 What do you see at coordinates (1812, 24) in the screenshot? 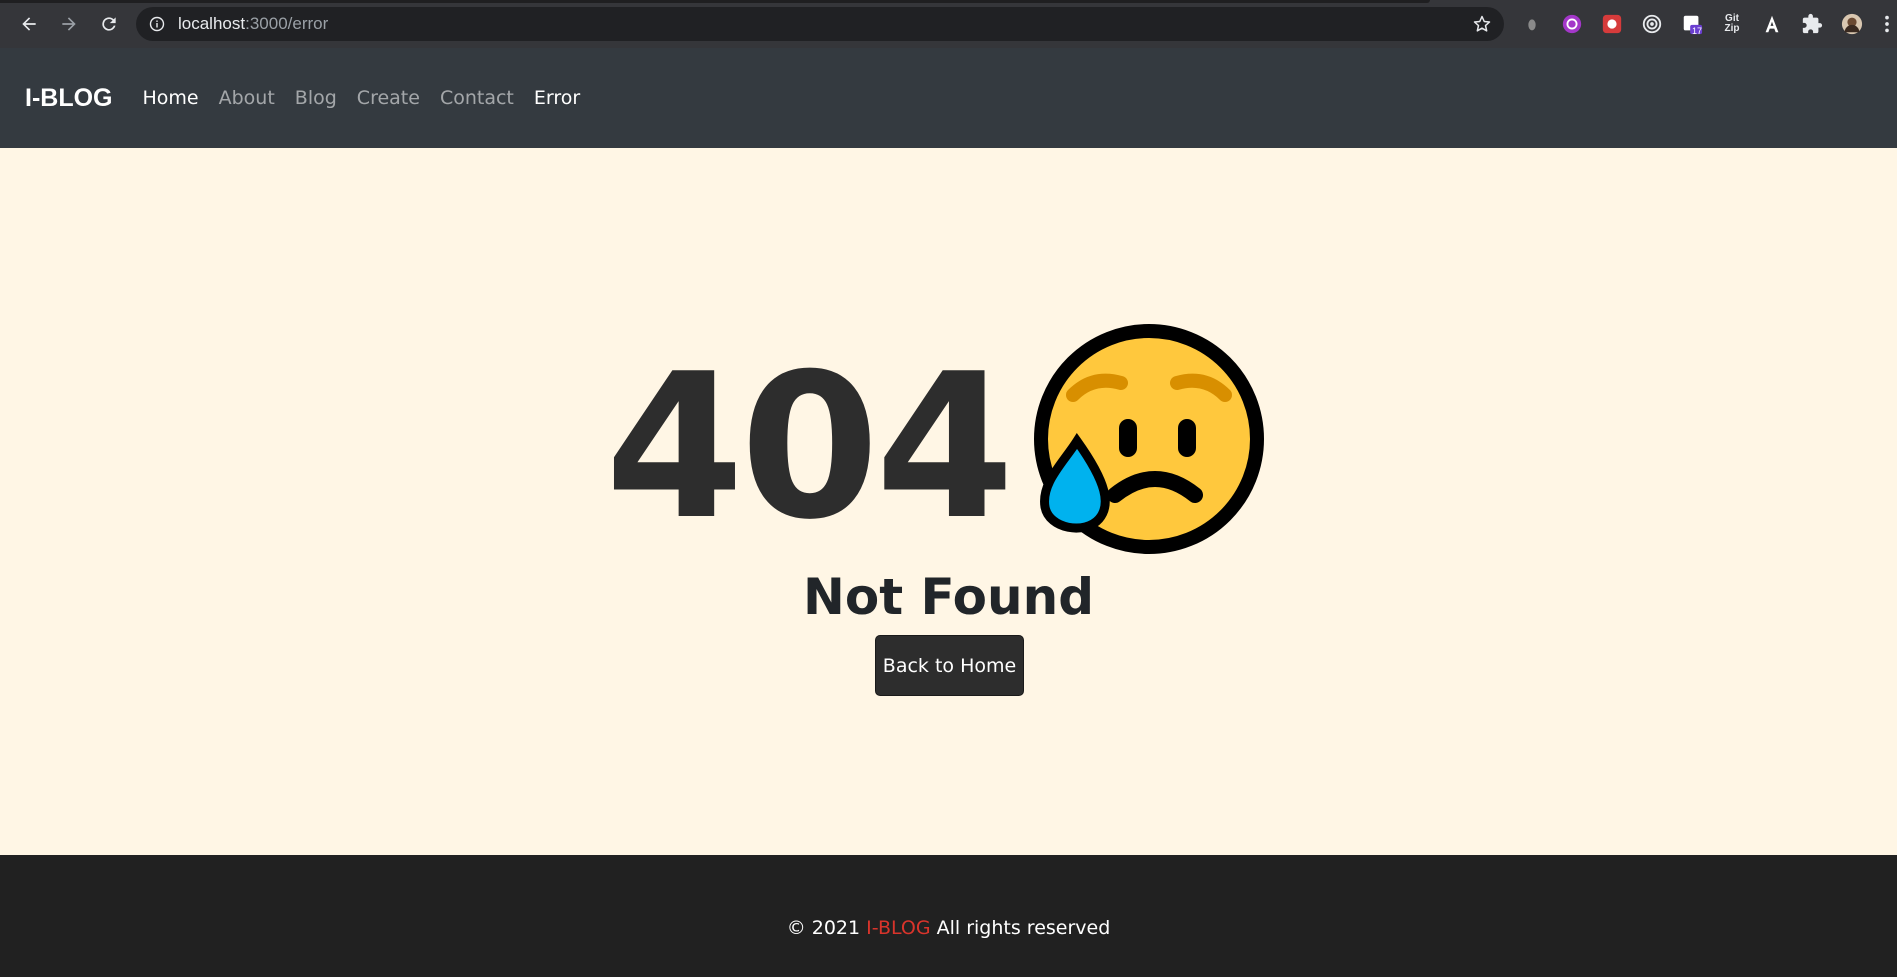
I see `puzzle-icon` at bounding box center [1812, 24].